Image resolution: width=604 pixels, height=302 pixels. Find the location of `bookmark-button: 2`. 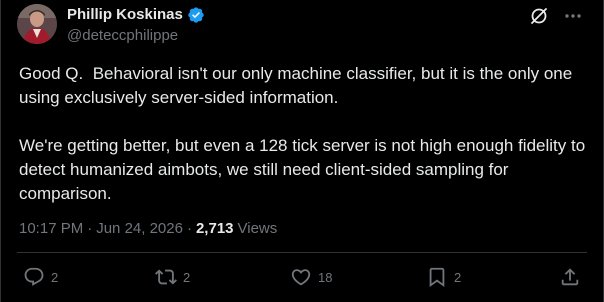

bookmark-button: 2 is located at coordinates (443, 277).